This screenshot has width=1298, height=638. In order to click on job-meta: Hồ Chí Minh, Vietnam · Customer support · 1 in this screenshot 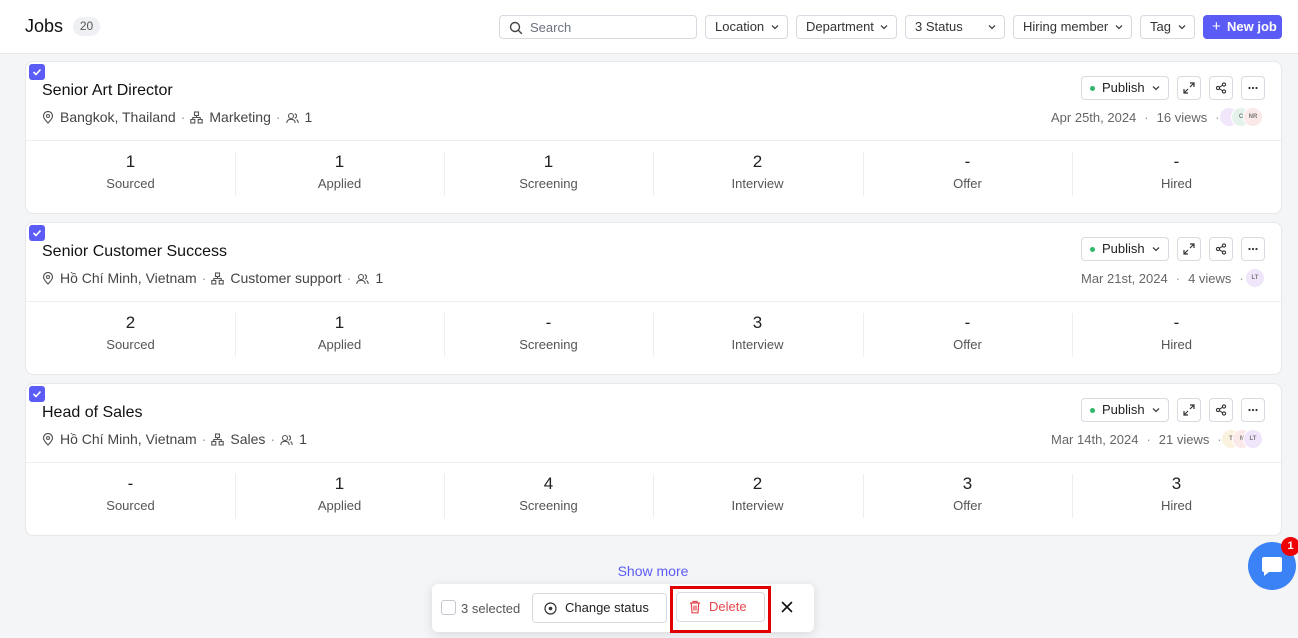, I will do `click(212, 278)`.